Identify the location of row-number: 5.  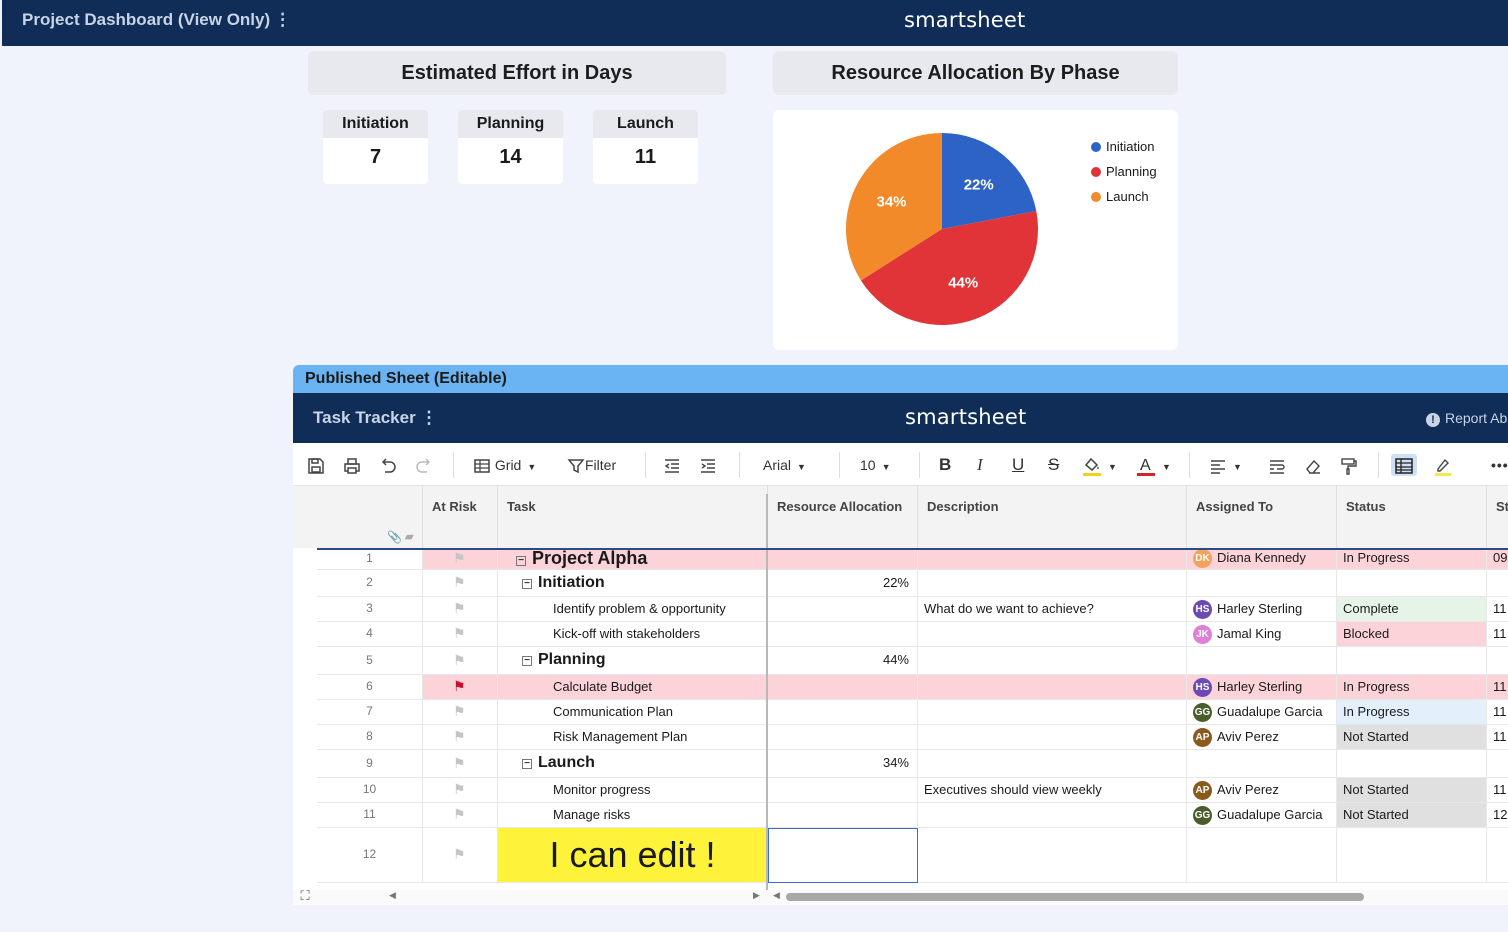
(370, 661).